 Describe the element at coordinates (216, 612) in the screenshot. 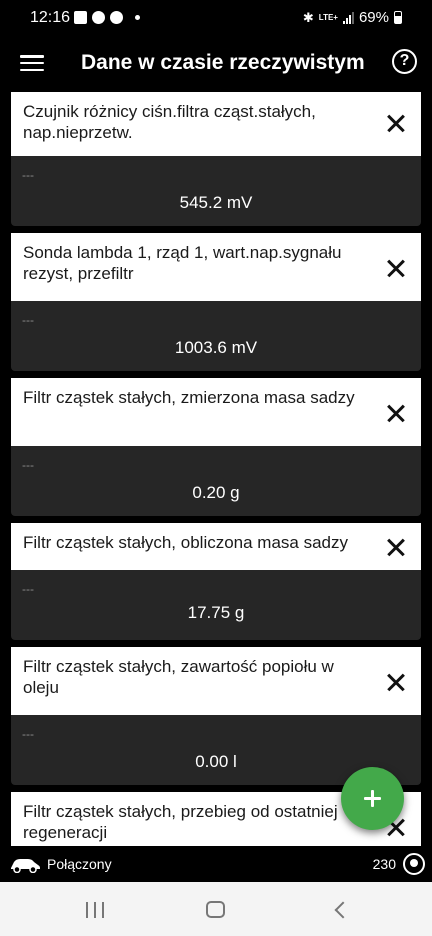

I see `card-value: 17.75 g` at that location.